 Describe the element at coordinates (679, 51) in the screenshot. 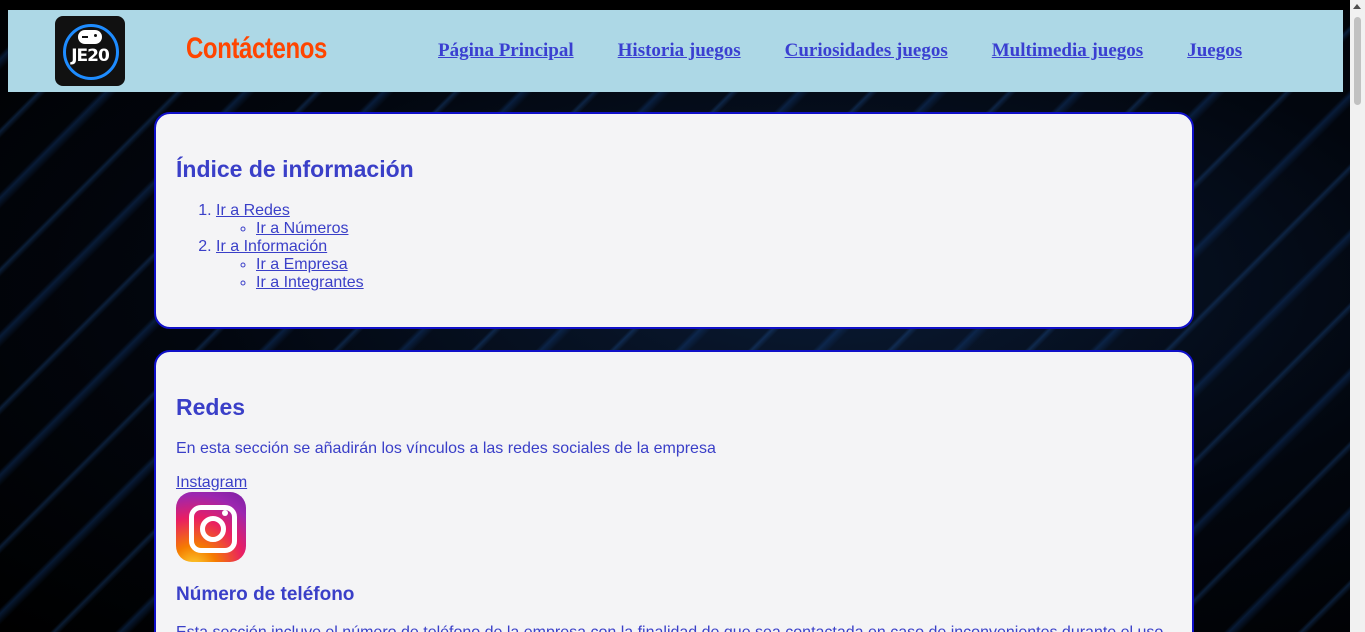

I see `nav-link-historia-juegos: Historia juegos` at that location.